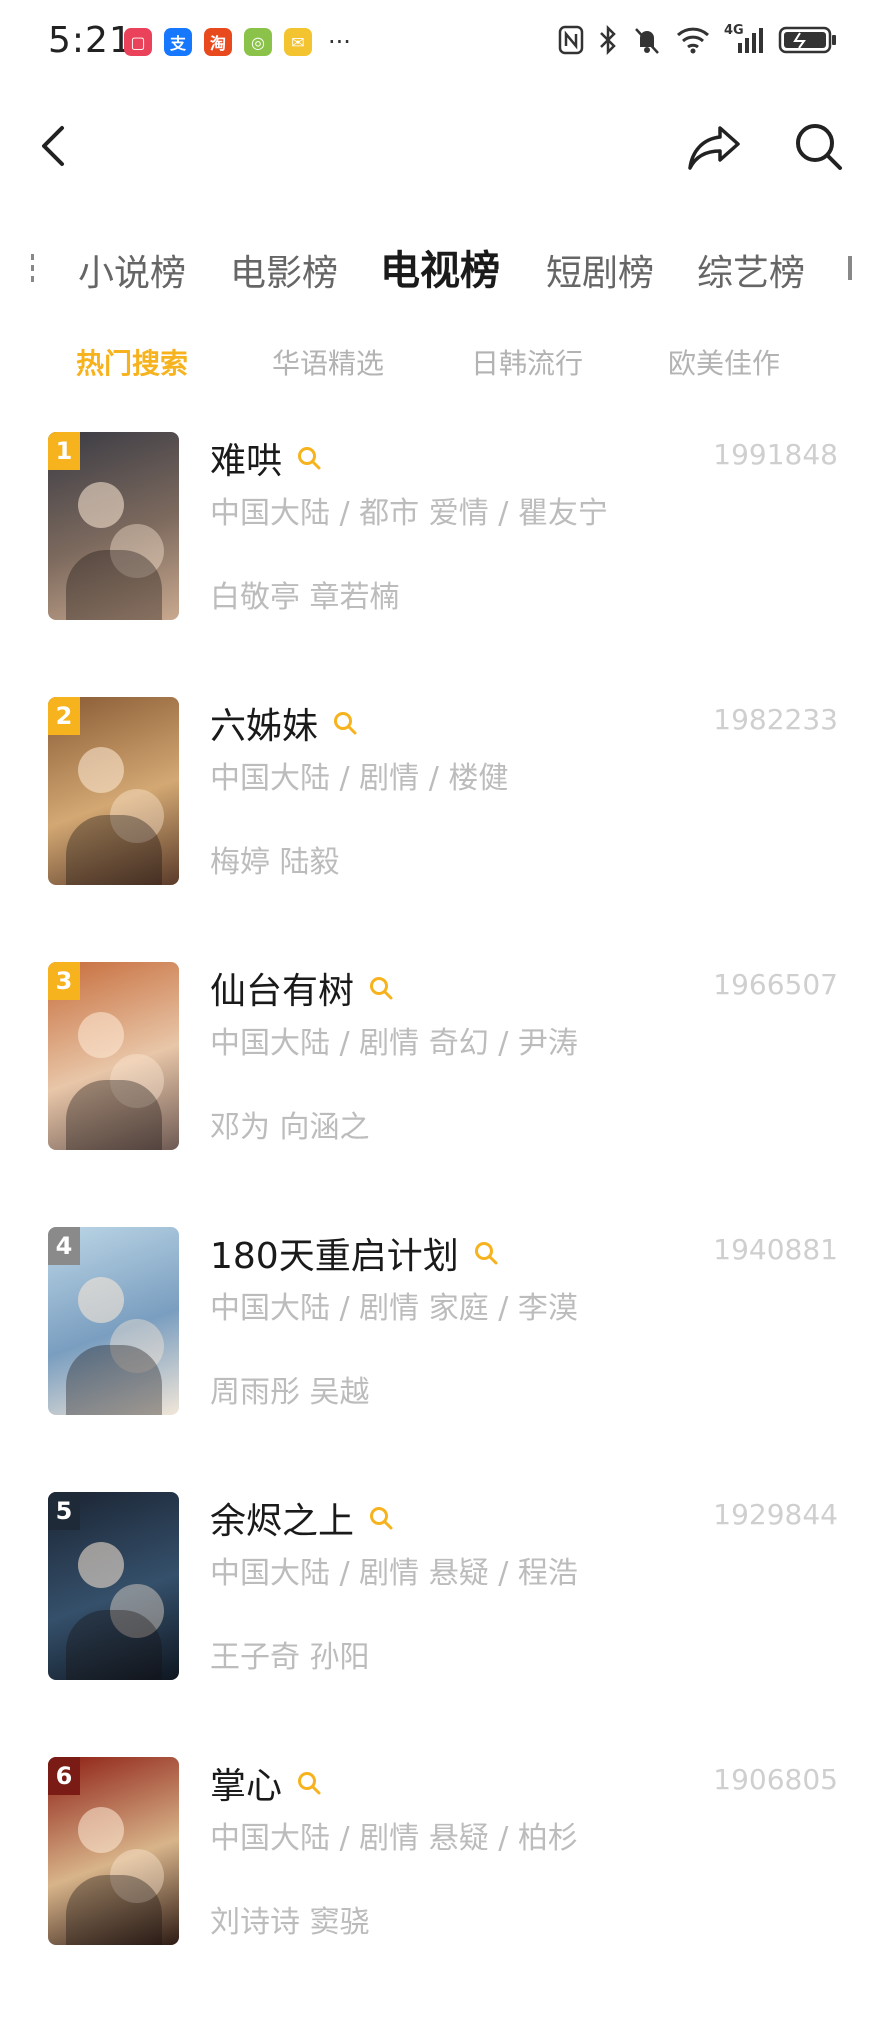  I want to click on item-score: 1991848, so click(775, 454).